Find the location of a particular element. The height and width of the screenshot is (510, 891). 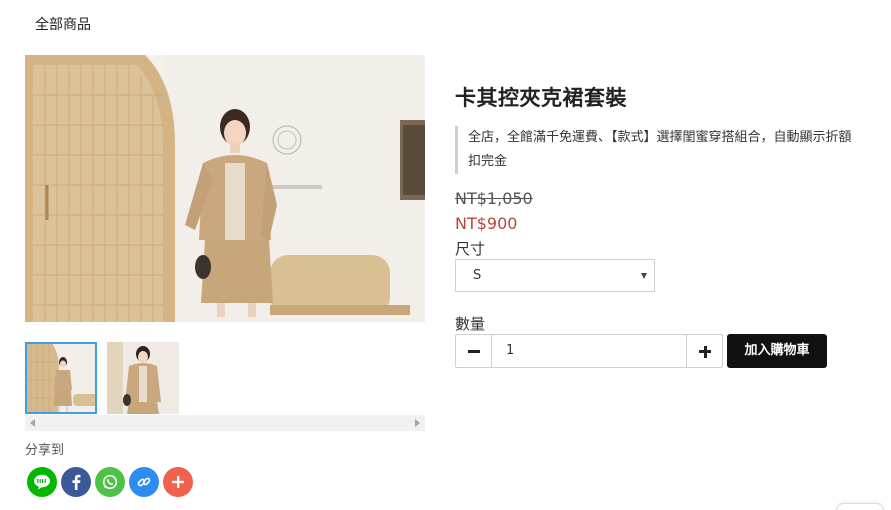

size-select: S is located at coordinates (555, 275).